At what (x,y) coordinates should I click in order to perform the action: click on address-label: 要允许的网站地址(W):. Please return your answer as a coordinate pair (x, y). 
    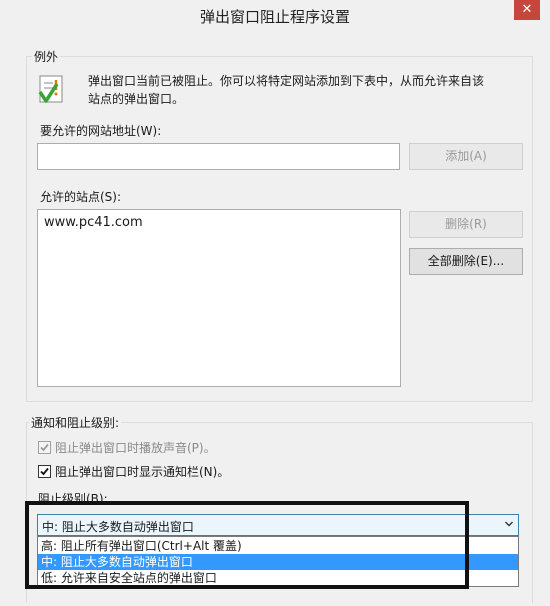
    Looking at the image, I should click on (101, 131).